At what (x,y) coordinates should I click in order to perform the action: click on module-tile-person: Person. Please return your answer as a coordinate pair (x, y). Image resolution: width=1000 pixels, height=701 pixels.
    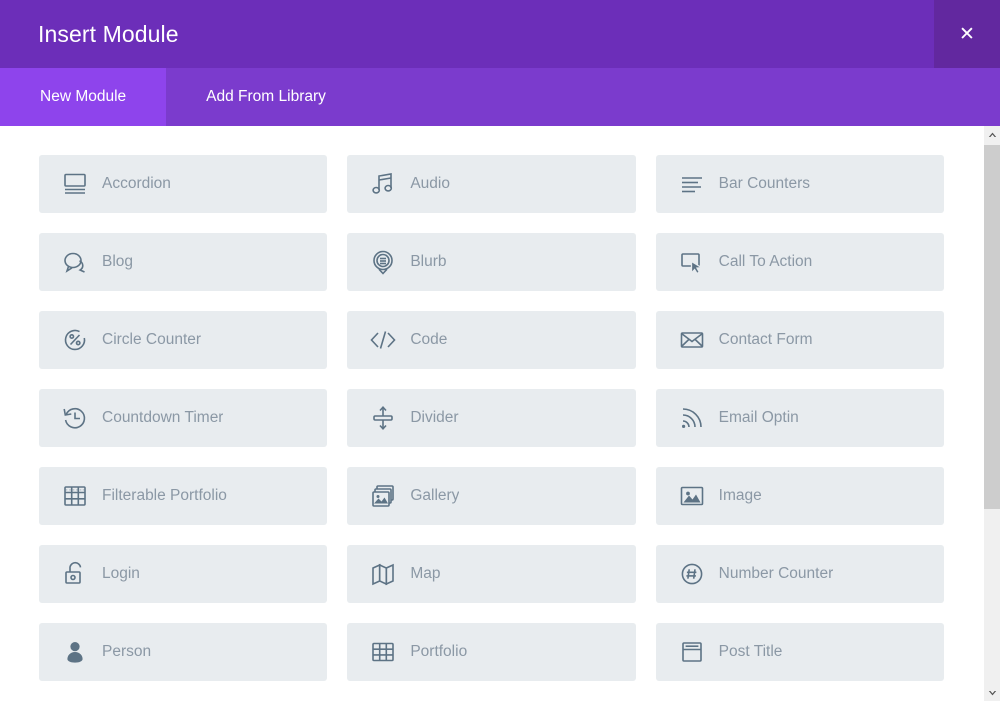
    Looking at the image, I should click on (183, 652).